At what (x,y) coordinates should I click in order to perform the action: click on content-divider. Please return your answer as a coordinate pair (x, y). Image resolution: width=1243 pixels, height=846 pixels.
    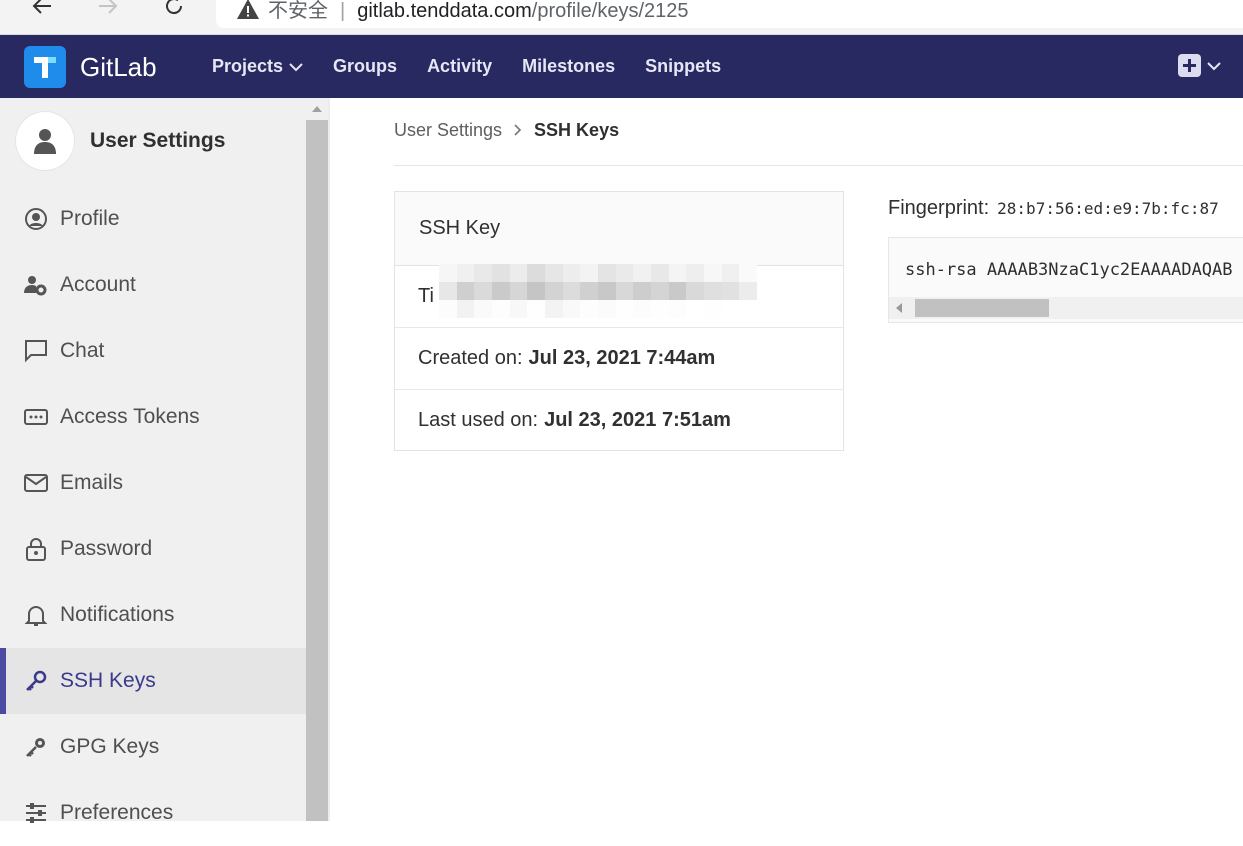
    Looking at the image, I should click on (329, 459).